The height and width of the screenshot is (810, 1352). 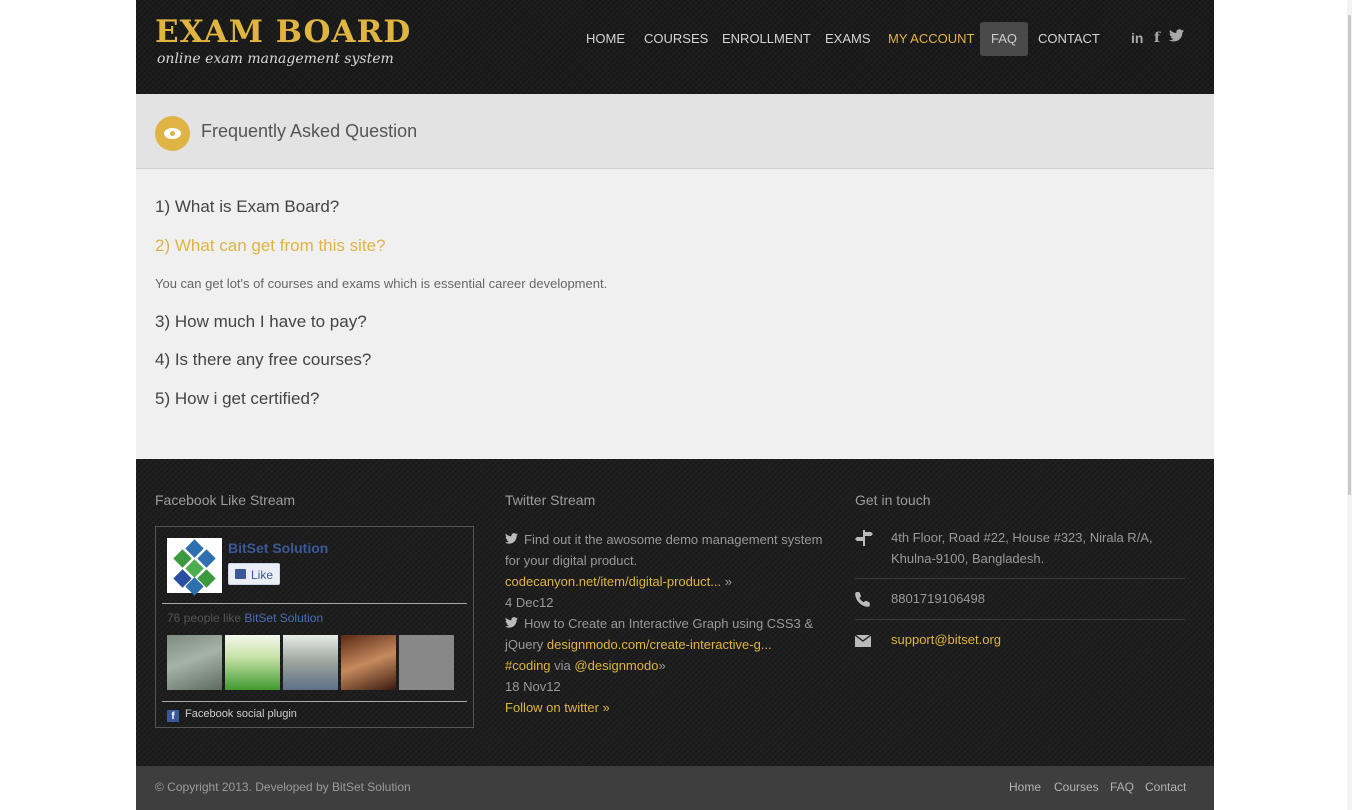 What do you see at coordinates (1036, 639) in the screenshot?
I see `email-link: support@bitset.org` at bounding box center [1036, 639].